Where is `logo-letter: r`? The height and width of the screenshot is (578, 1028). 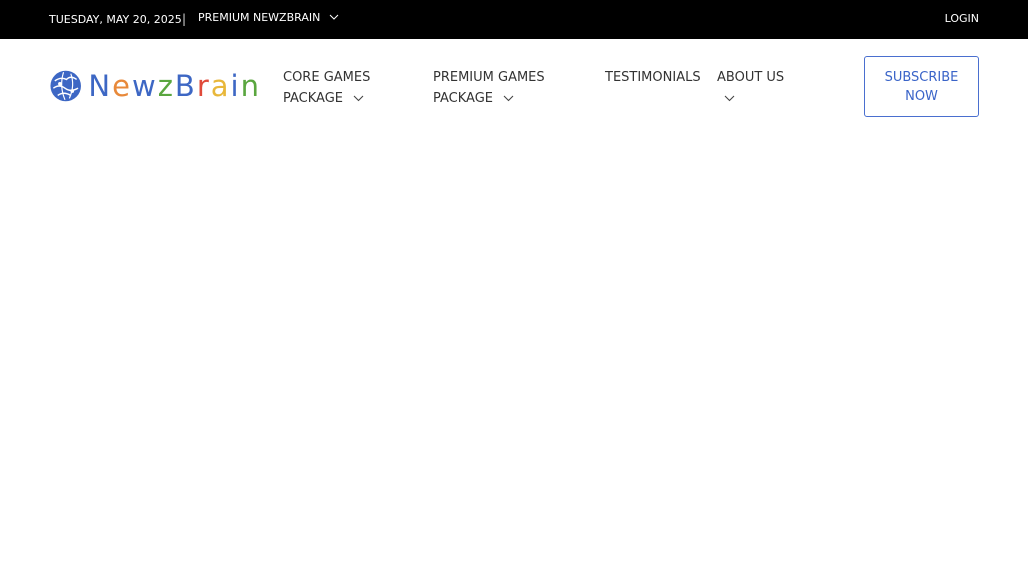 logo-letter: r is located at coordinates (203, 85).